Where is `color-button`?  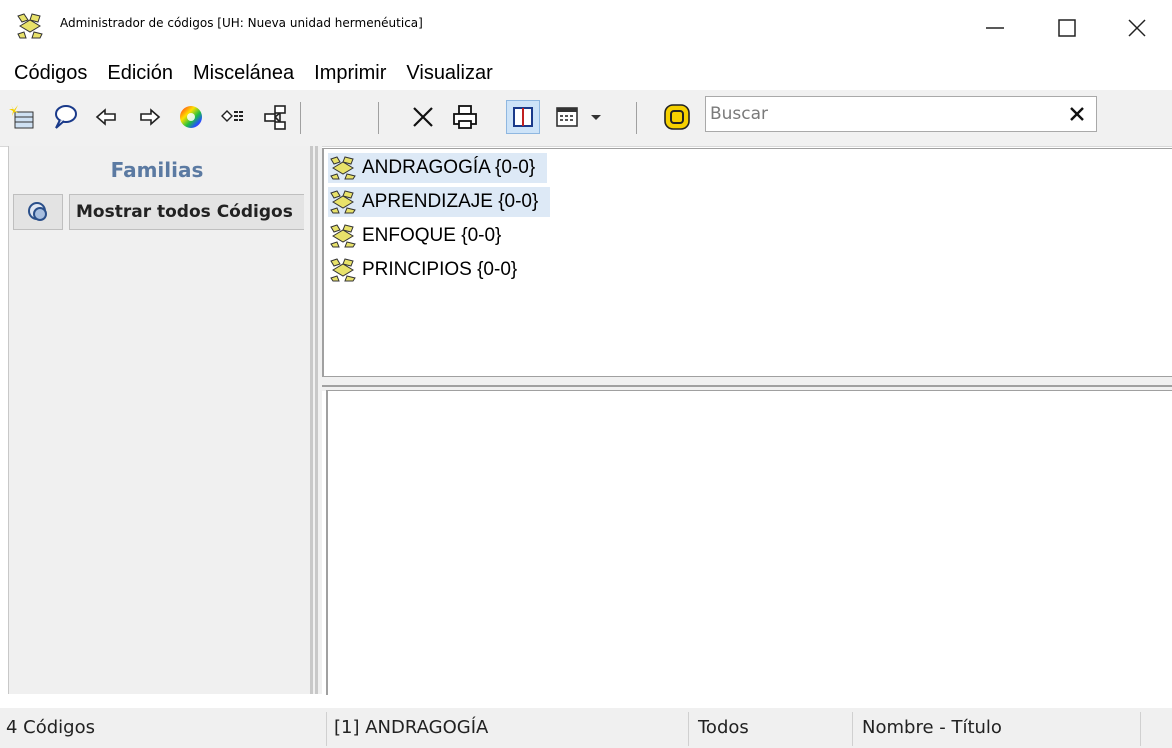 color-button is located at coordinates (191, 117).